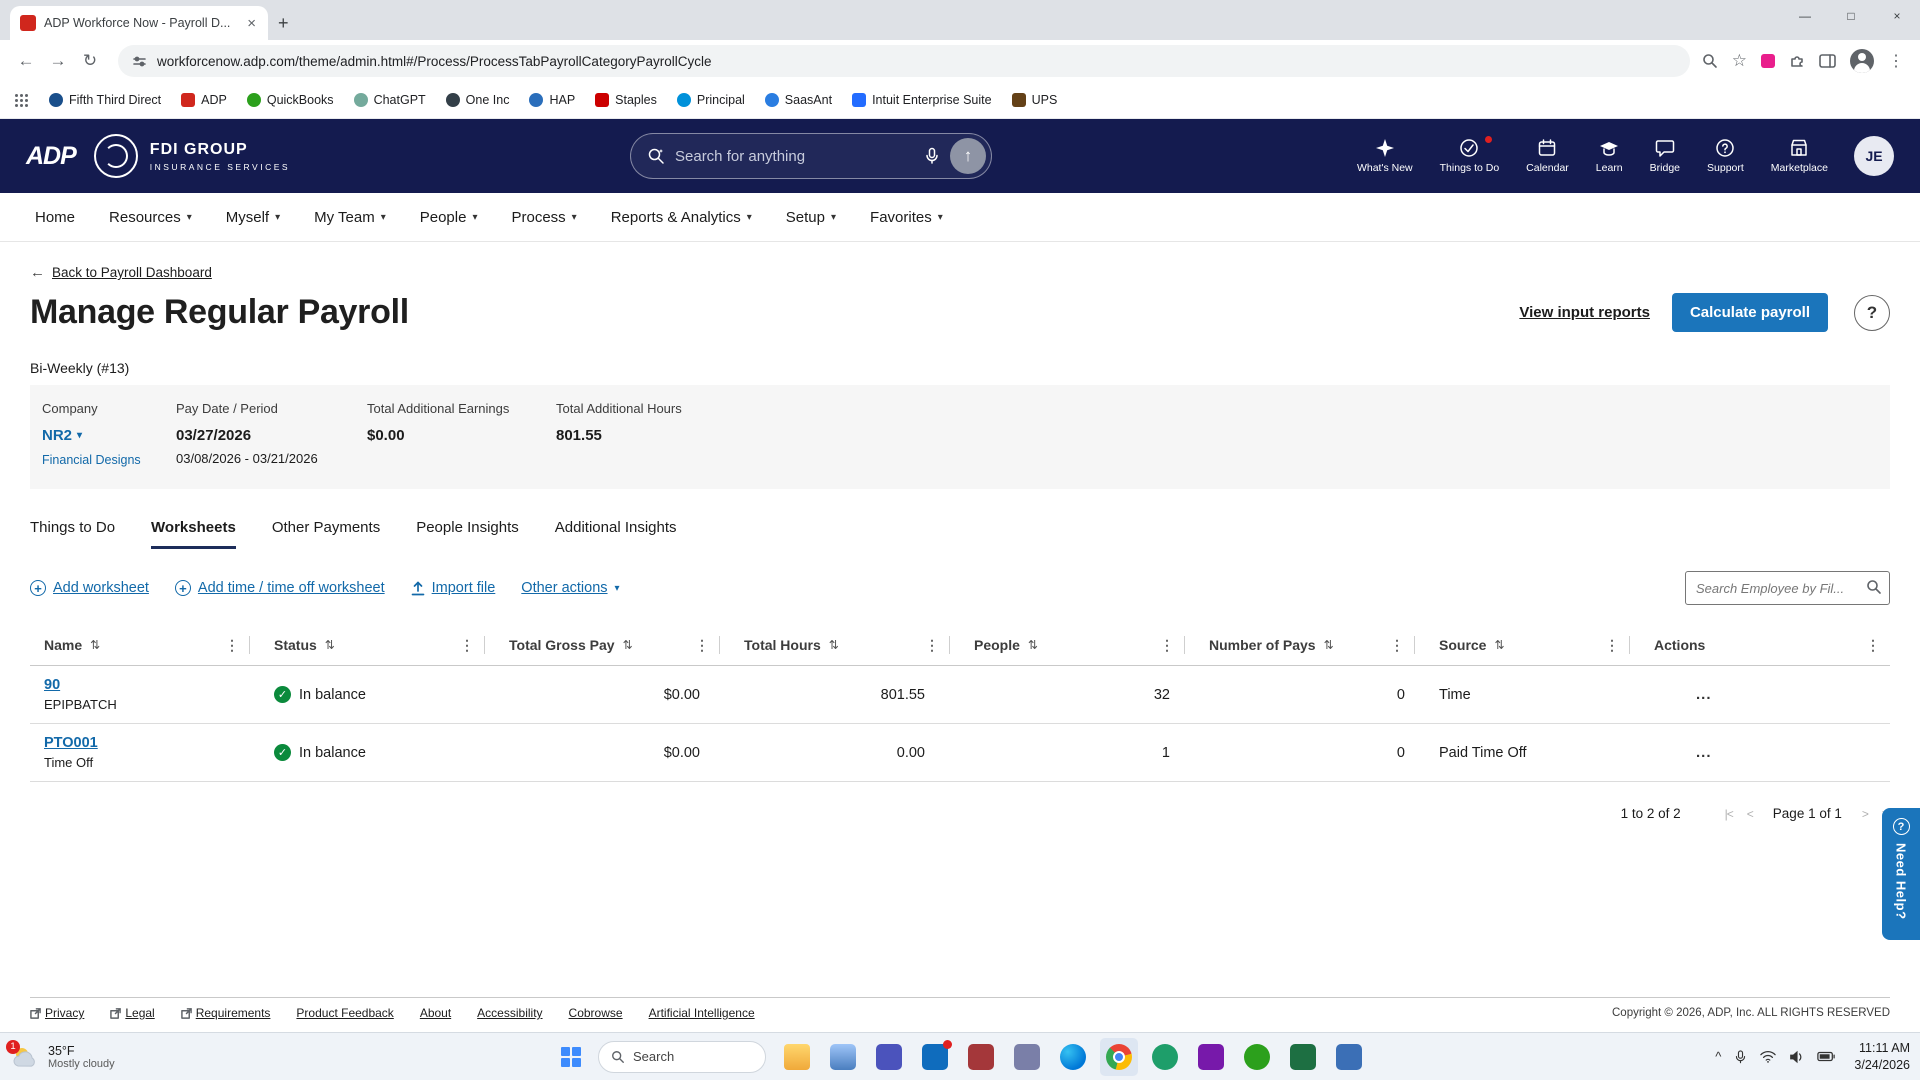  Describe the element at coordinates (1165, 1057) in the screenshot. I see `taskbar-app-phone-link` at that location.